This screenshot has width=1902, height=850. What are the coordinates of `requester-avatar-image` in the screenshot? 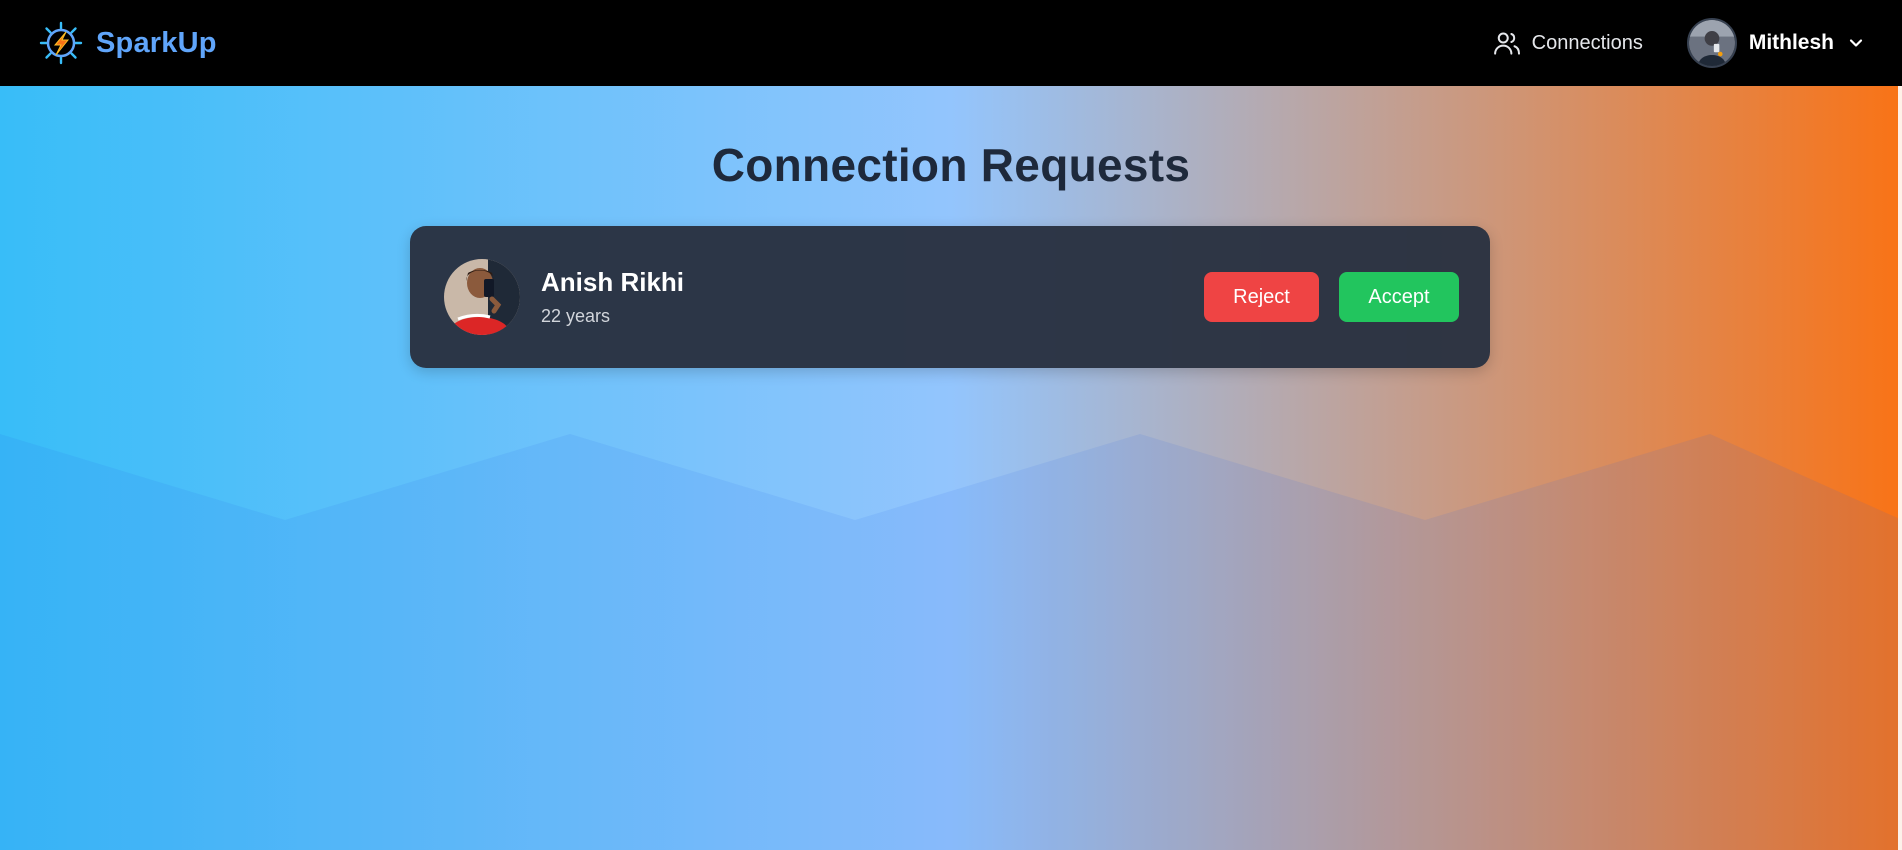 It's located at (482, 297).